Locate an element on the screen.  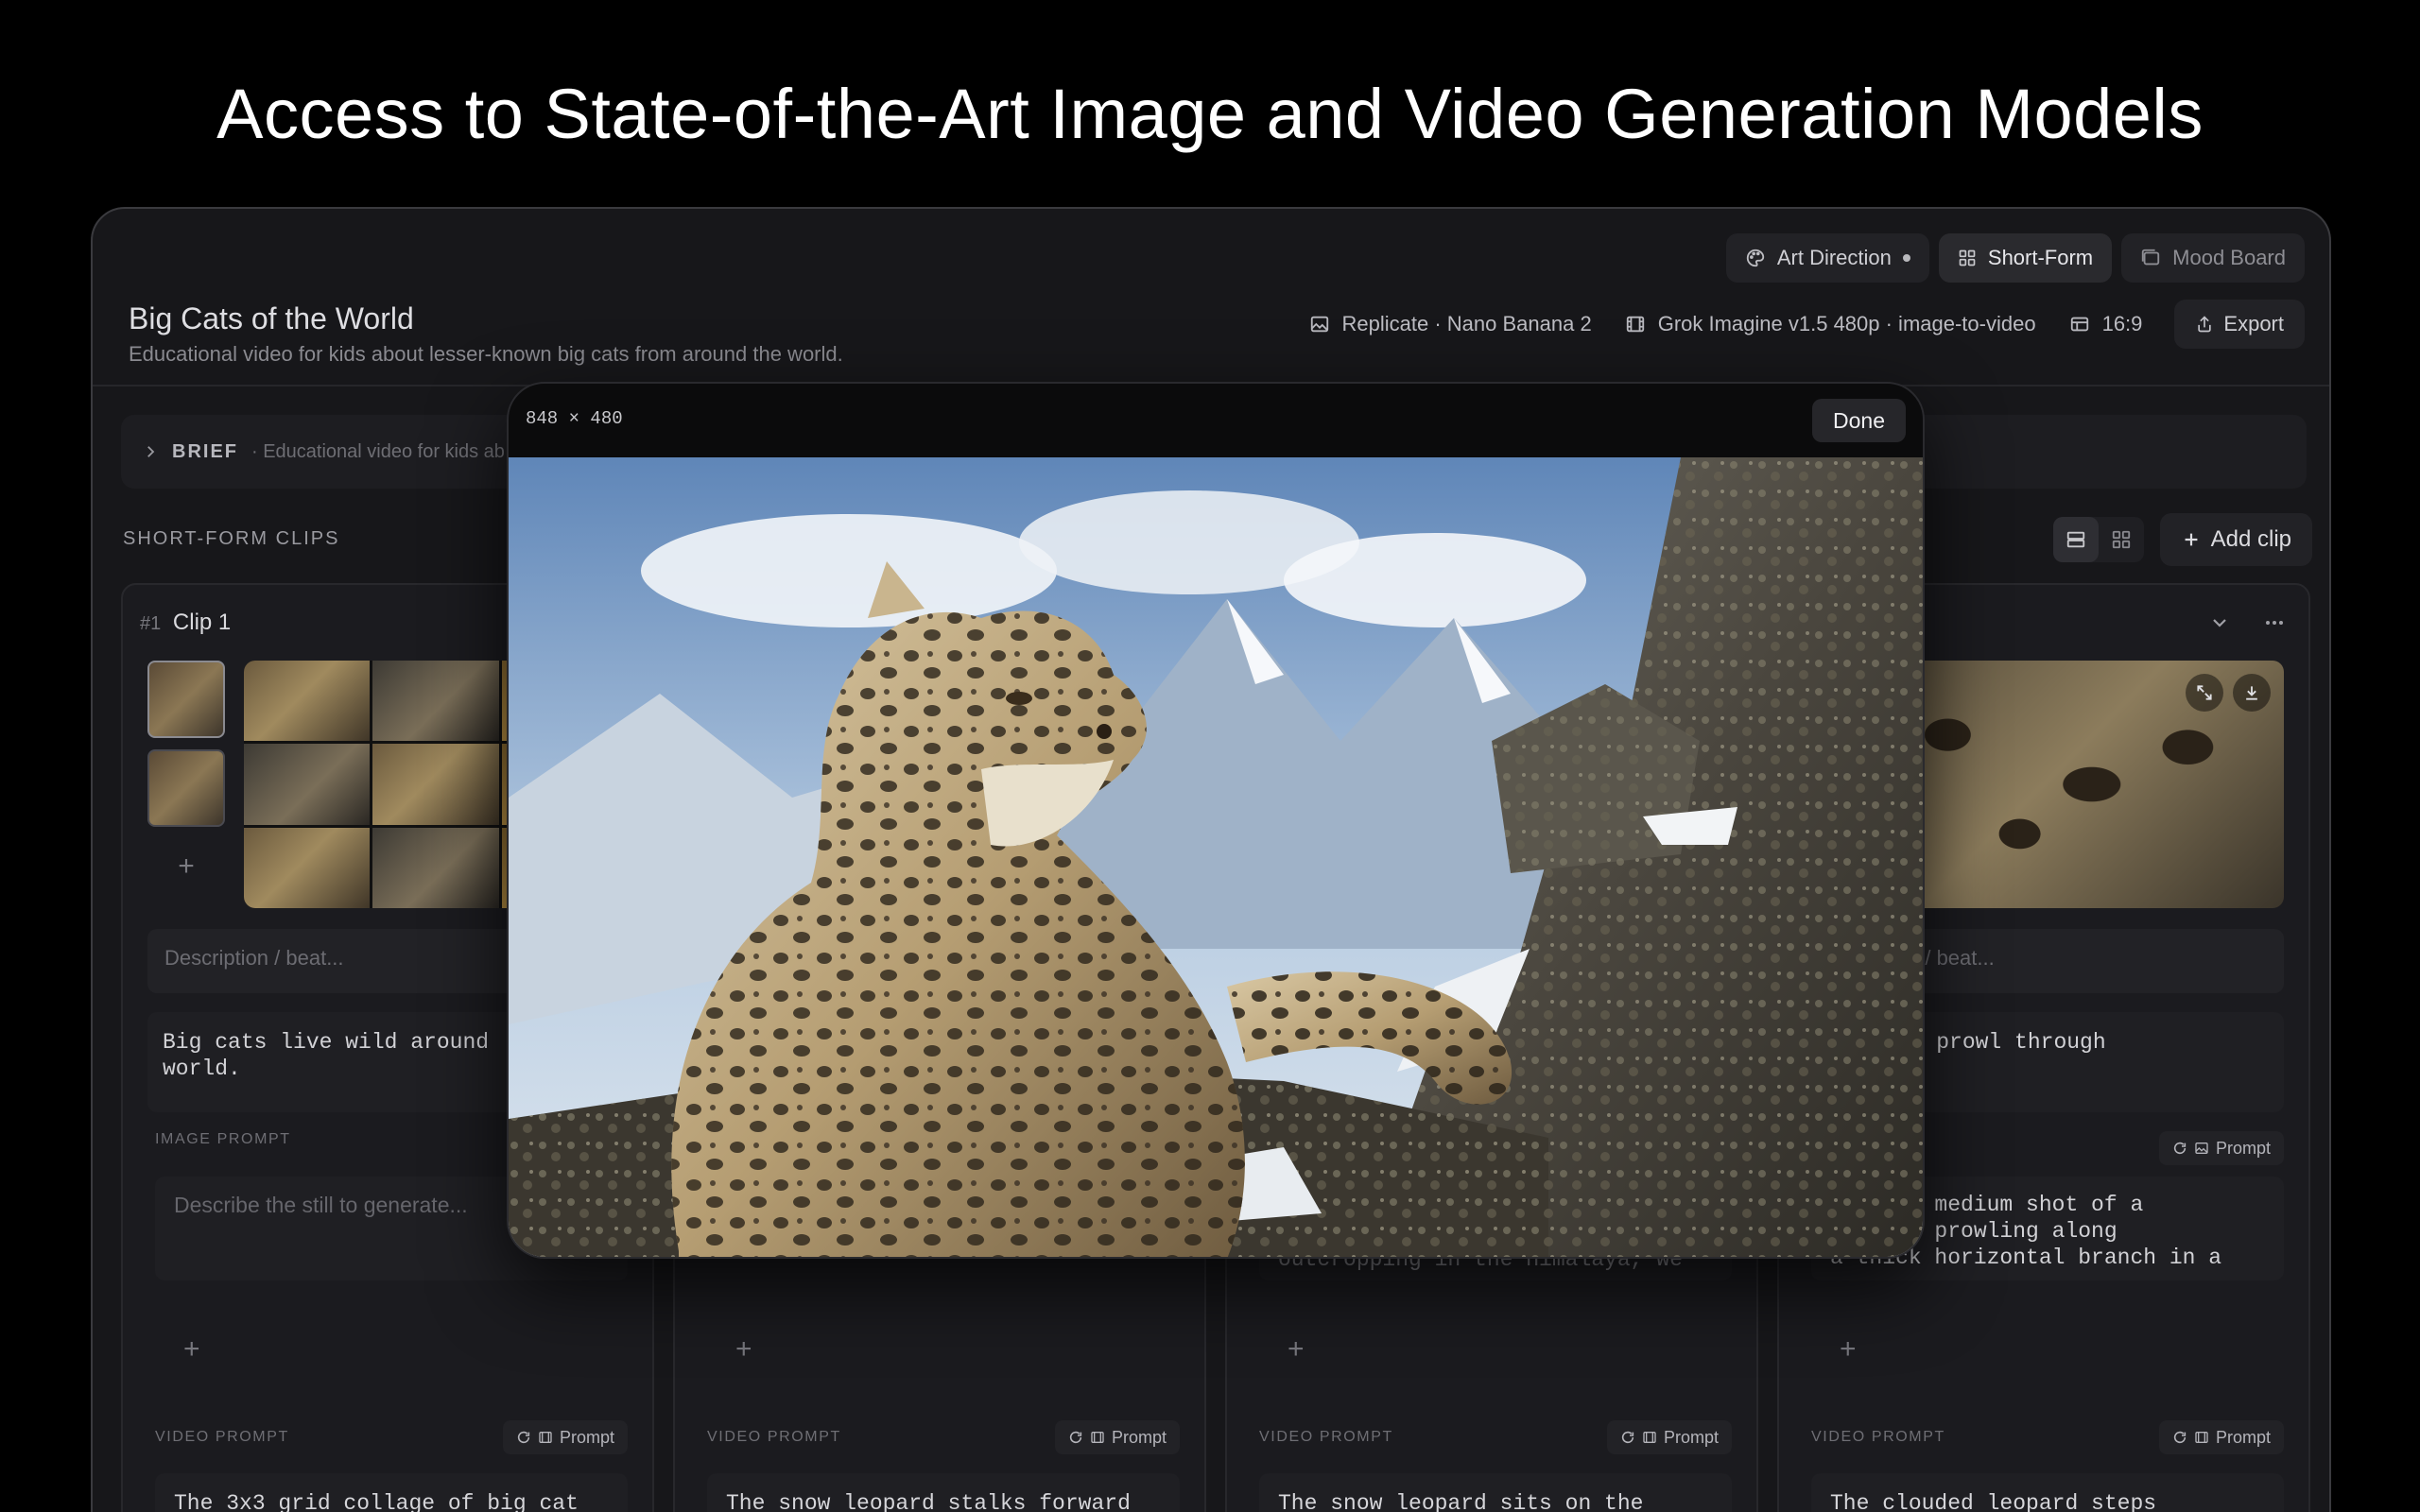
video-model-selector: Grok Imagine v1.5 480p · image-to-video is located at coordinates (1830, 324).